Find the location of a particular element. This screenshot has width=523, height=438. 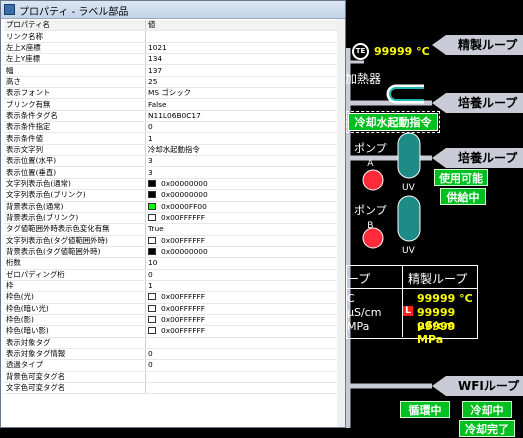

property-value: 0x0000FF00 is located at coordinates (244, 207).